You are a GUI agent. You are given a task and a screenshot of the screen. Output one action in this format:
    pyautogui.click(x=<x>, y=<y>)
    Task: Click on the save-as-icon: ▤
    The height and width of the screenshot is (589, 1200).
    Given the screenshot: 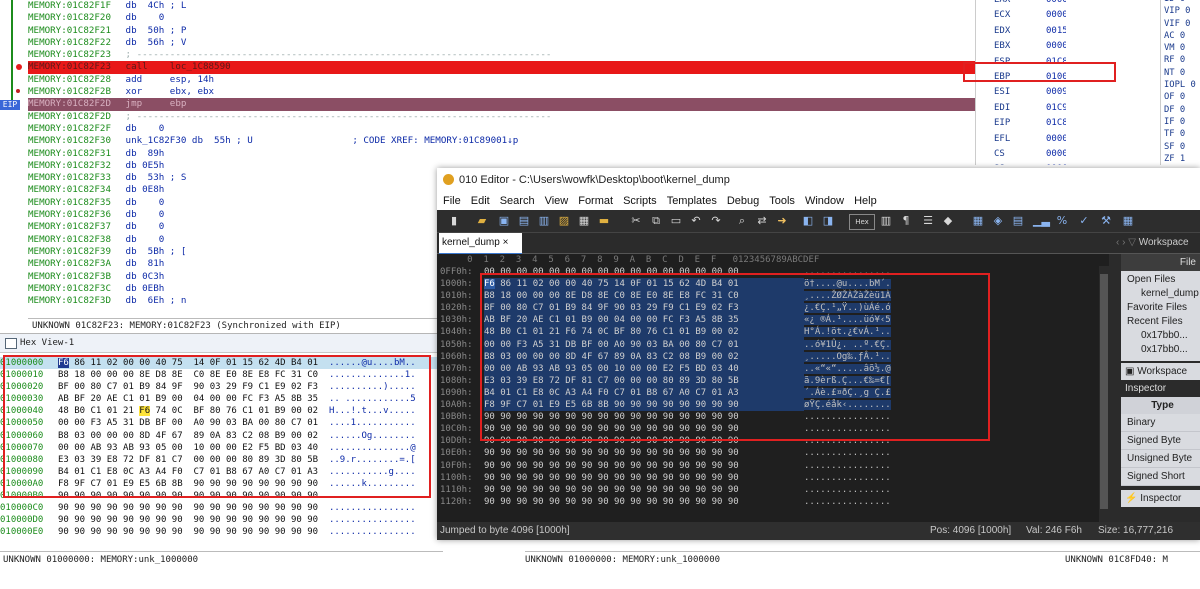 What is the action you would take?
    pyautogui.click(x=524, y=221)
    